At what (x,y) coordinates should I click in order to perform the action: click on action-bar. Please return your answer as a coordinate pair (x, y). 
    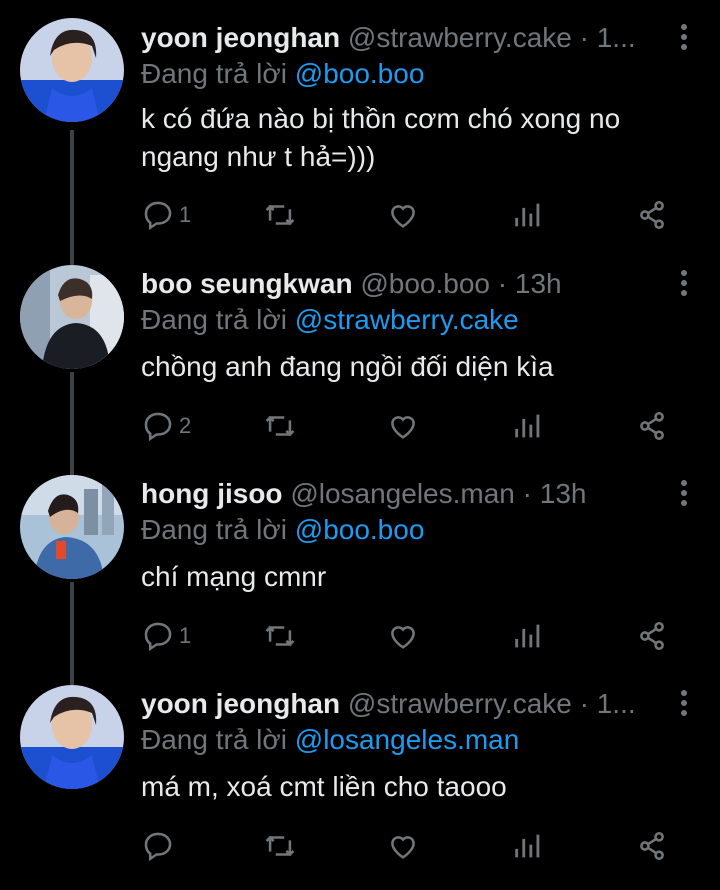
    Looking at the image, I should click on (411, 846).